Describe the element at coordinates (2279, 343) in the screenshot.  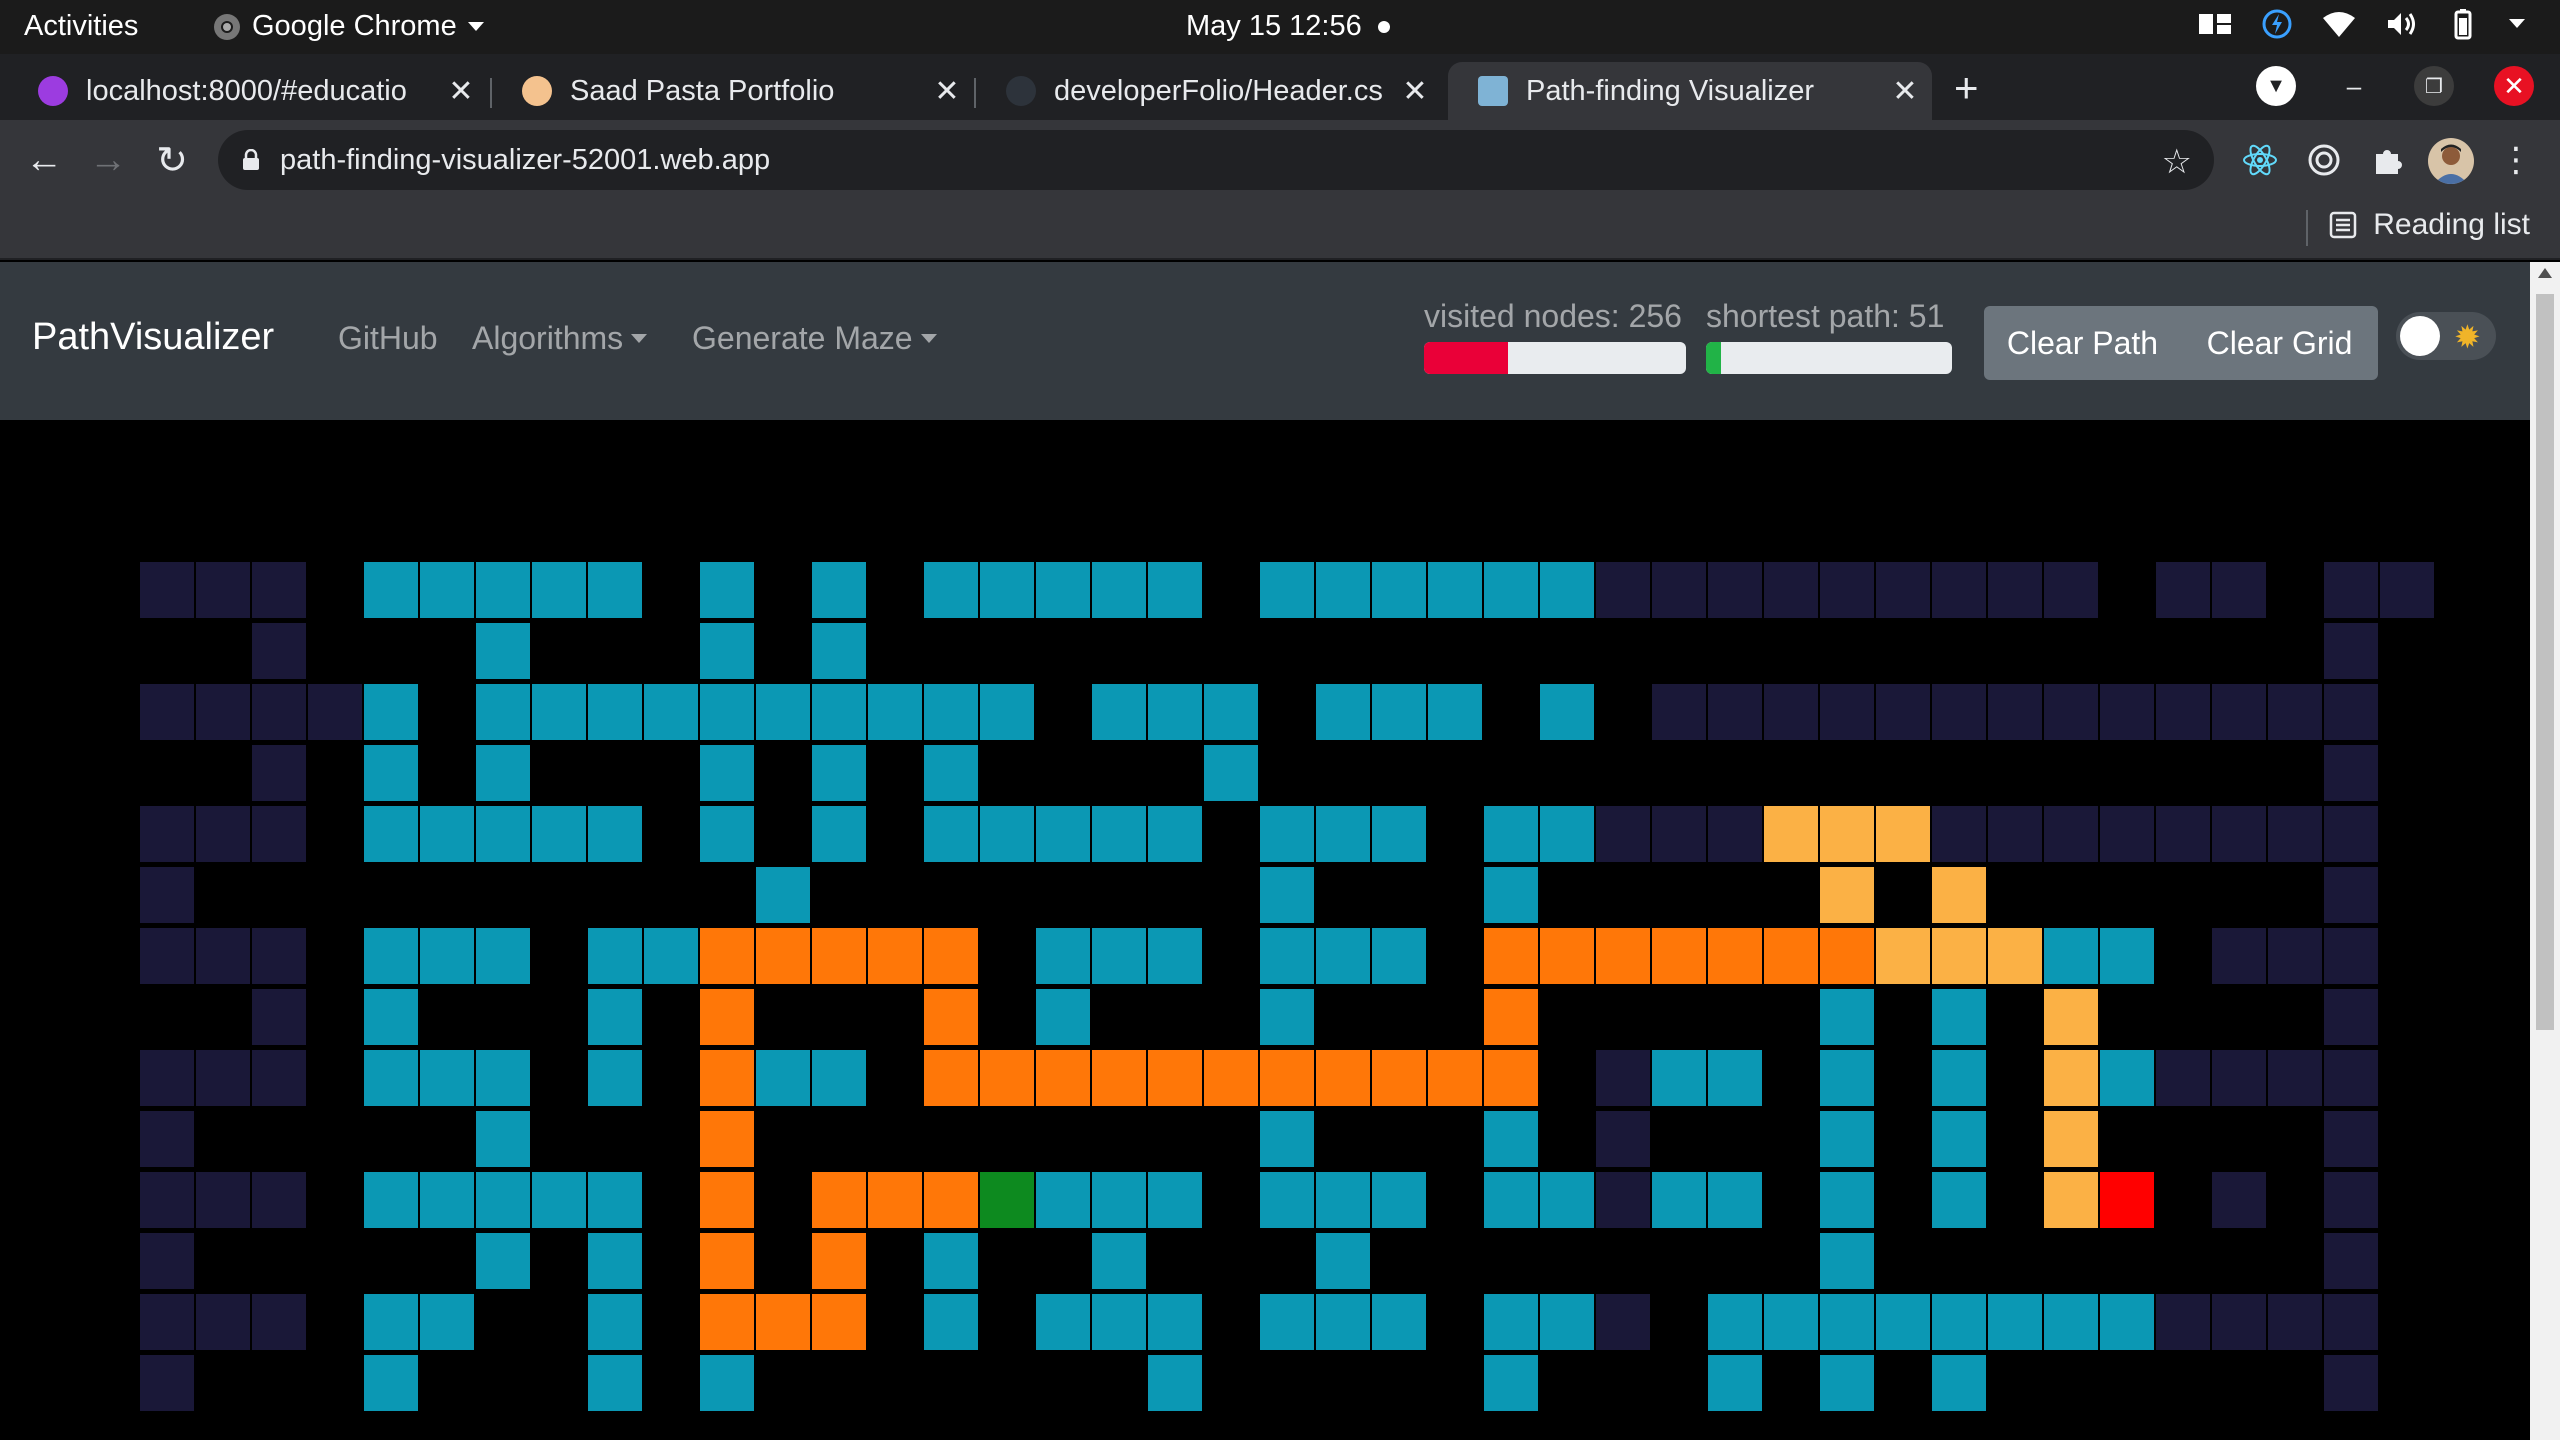
I see `clear-grid-button: Clear Grid` at that location.